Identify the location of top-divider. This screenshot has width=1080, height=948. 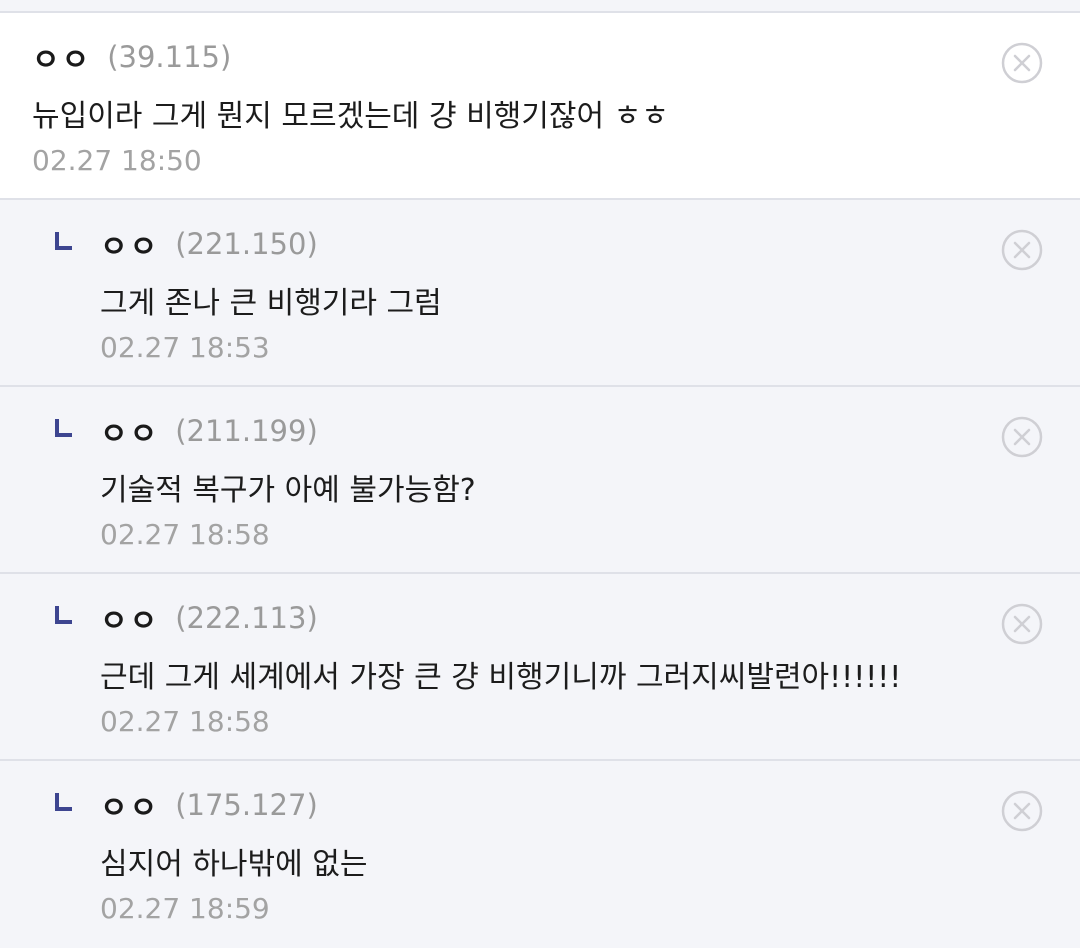
(540, 6).